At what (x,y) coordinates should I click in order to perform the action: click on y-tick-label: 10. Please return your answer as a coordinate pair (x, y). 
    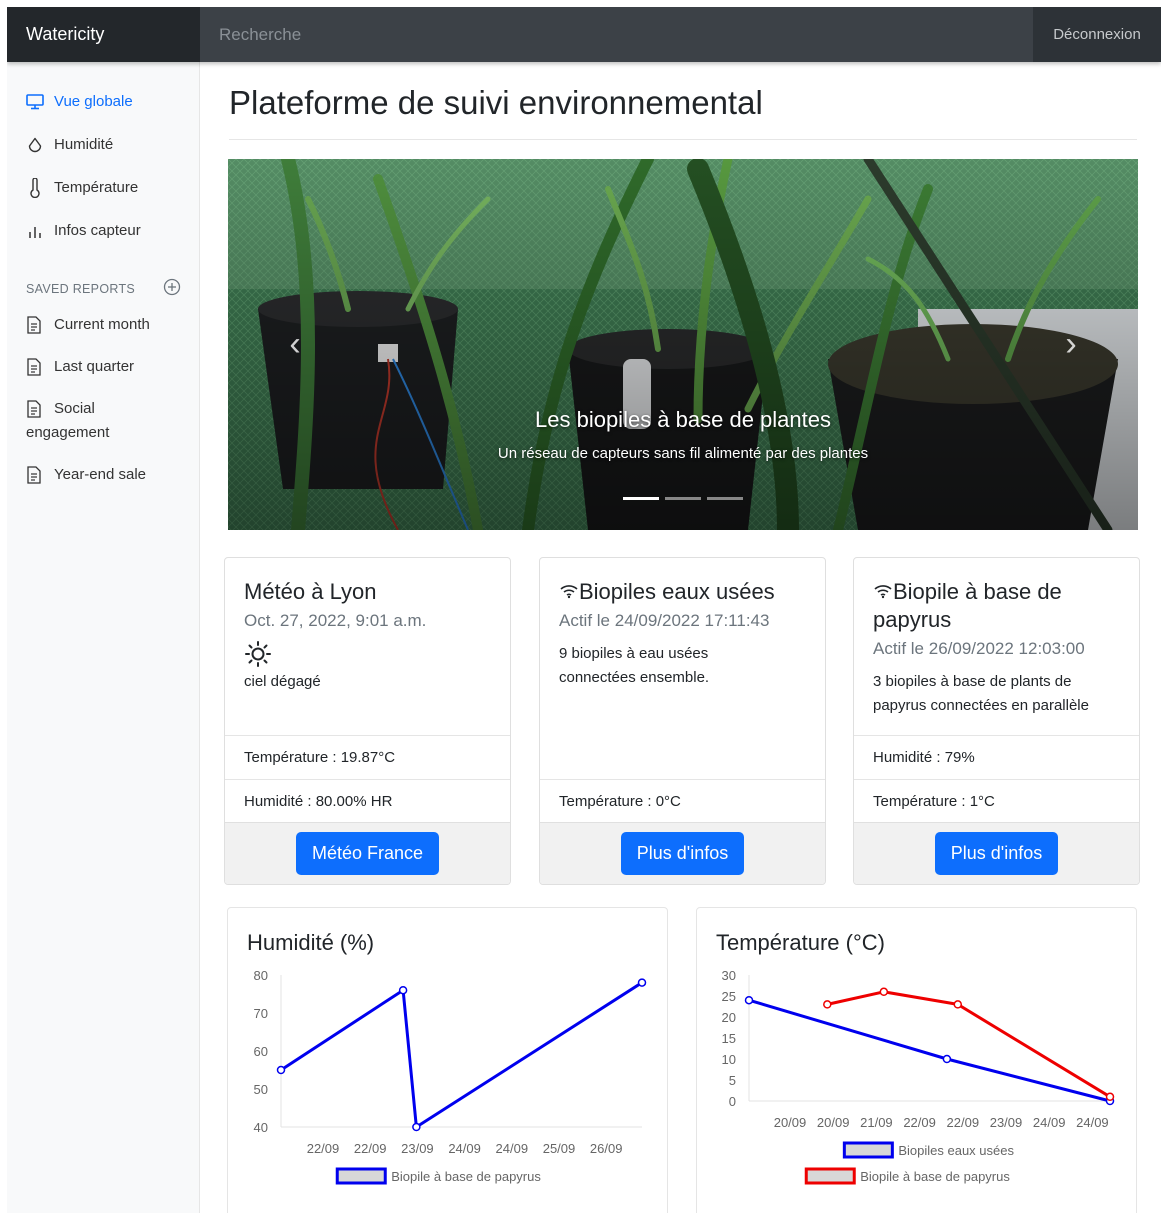
    Looking at the image, I should click on (729, 1059).